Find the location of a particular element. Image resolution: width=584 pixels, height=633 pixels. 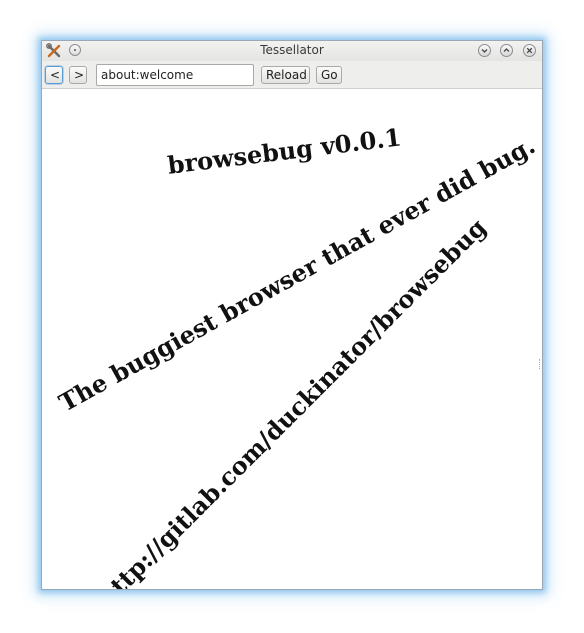

title-bar: Tessellator is located at coordinates (292, 51).